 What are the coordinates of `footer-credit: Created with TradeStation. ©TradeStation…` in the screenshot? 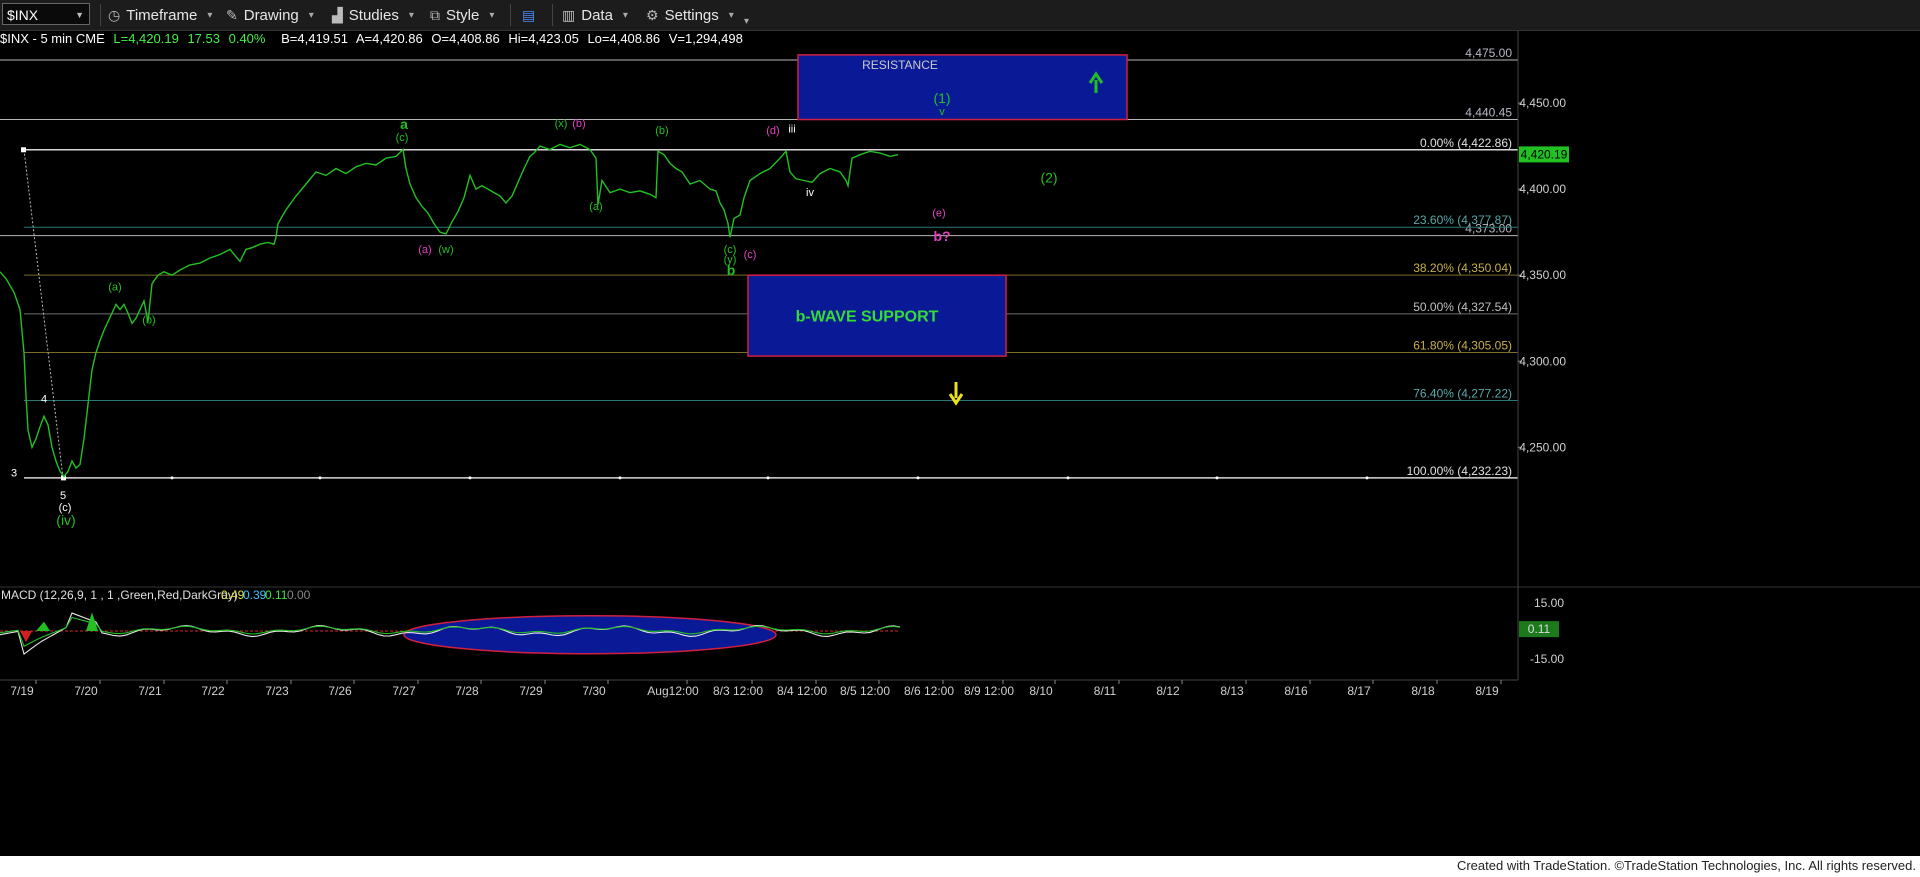 It's located at (1686, 865).